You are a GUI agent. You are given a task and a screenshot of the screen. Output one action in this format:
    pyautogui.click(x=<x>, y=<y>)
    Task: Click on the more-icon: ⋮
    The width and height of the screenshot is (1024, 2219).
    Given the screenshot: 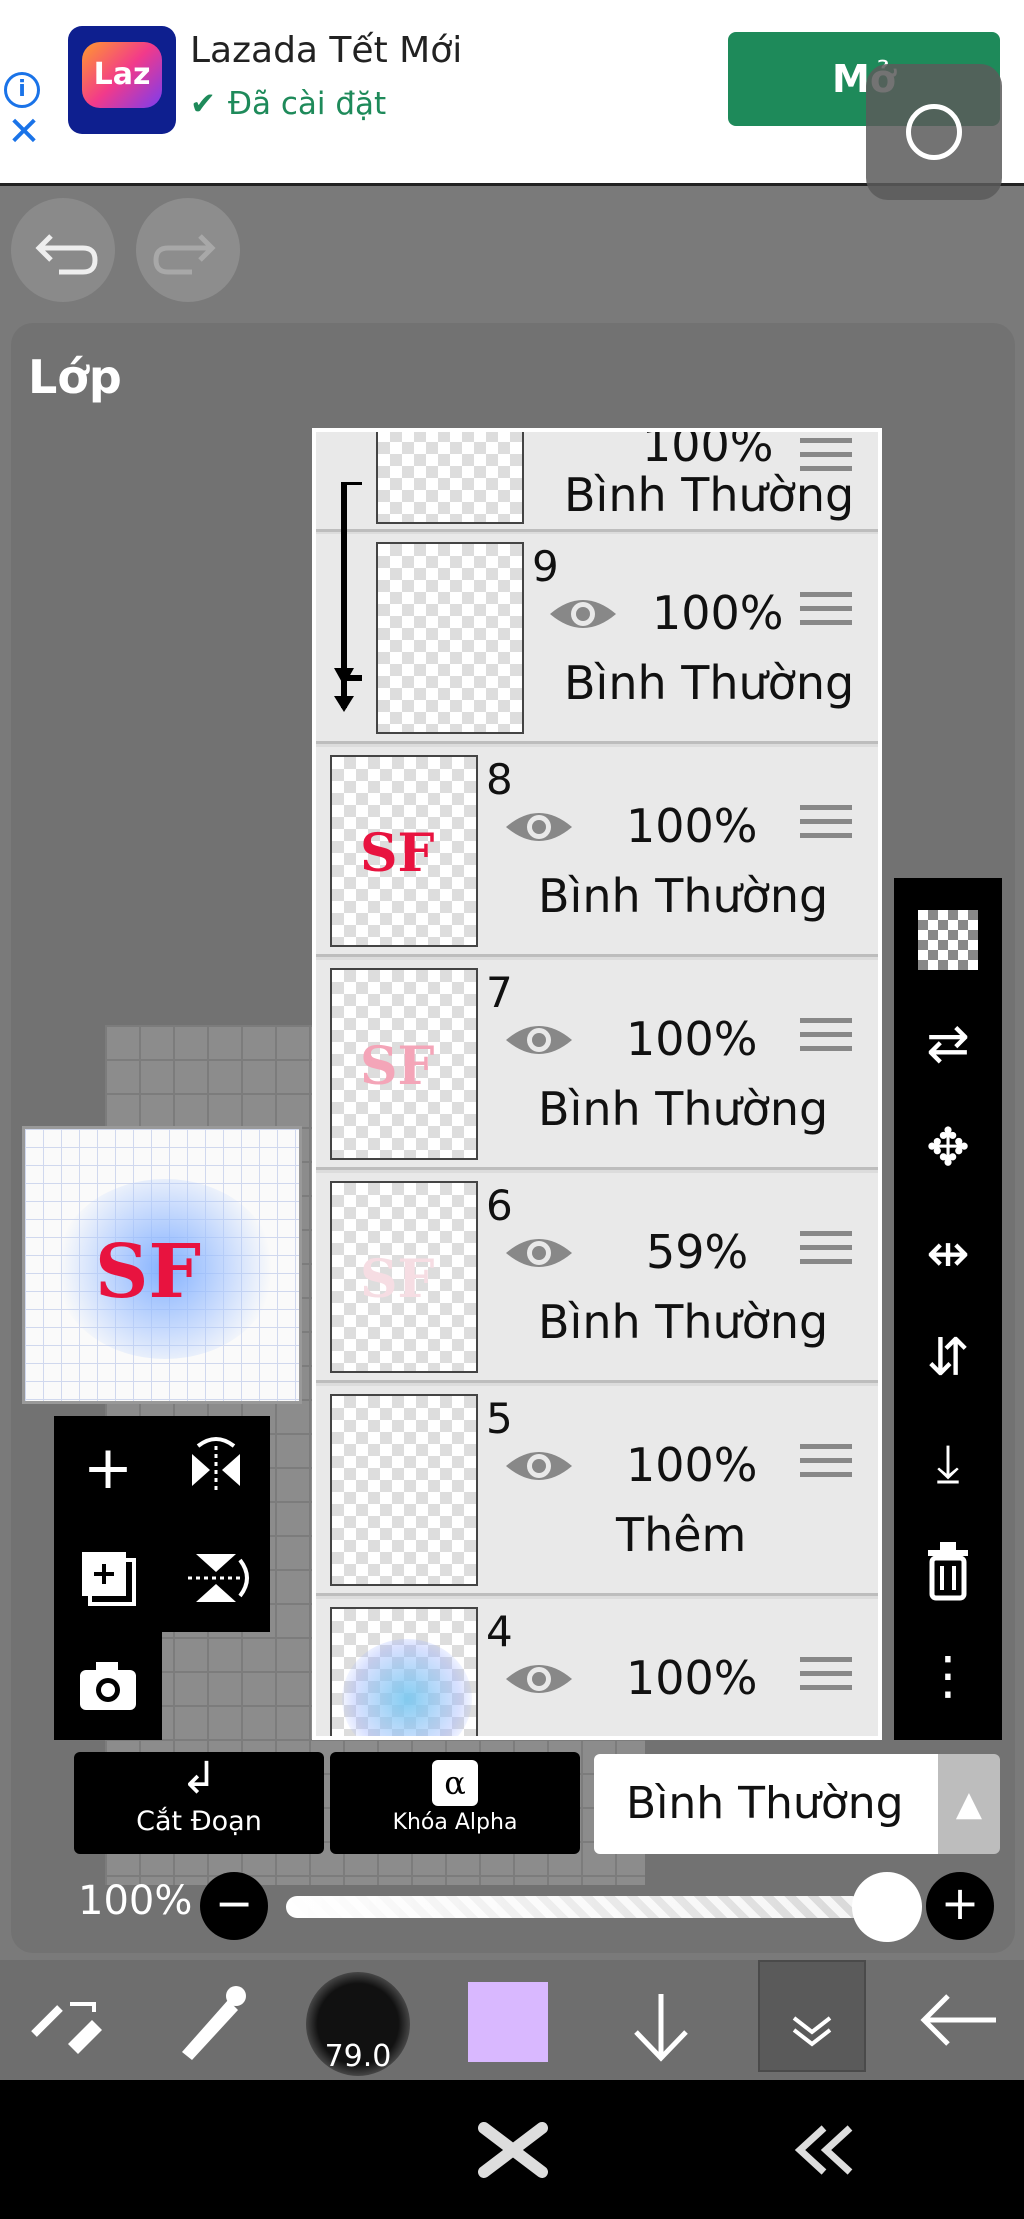 What is the action you would take?
    pyautogui.click(x=948, y=1676)
    